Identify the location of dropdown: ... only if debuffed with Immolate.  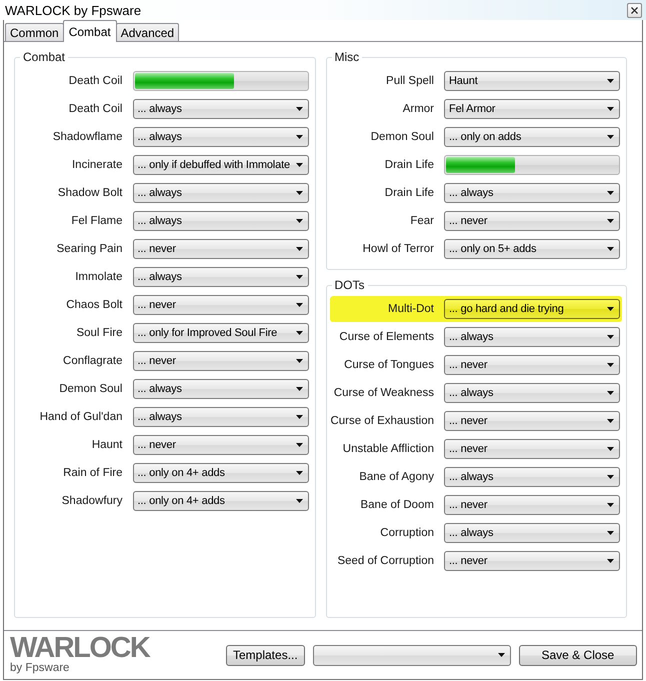
(220, 165).